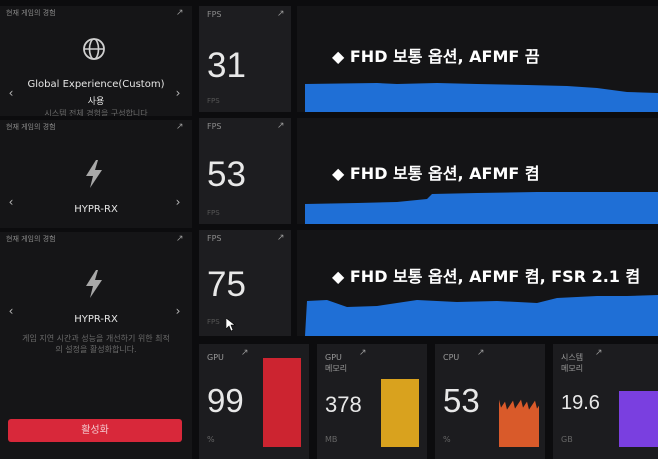 This screenshot has width=658, height=459. I want to click on metric-gpu: GPU ↗ 99 %, so click(254, 401).